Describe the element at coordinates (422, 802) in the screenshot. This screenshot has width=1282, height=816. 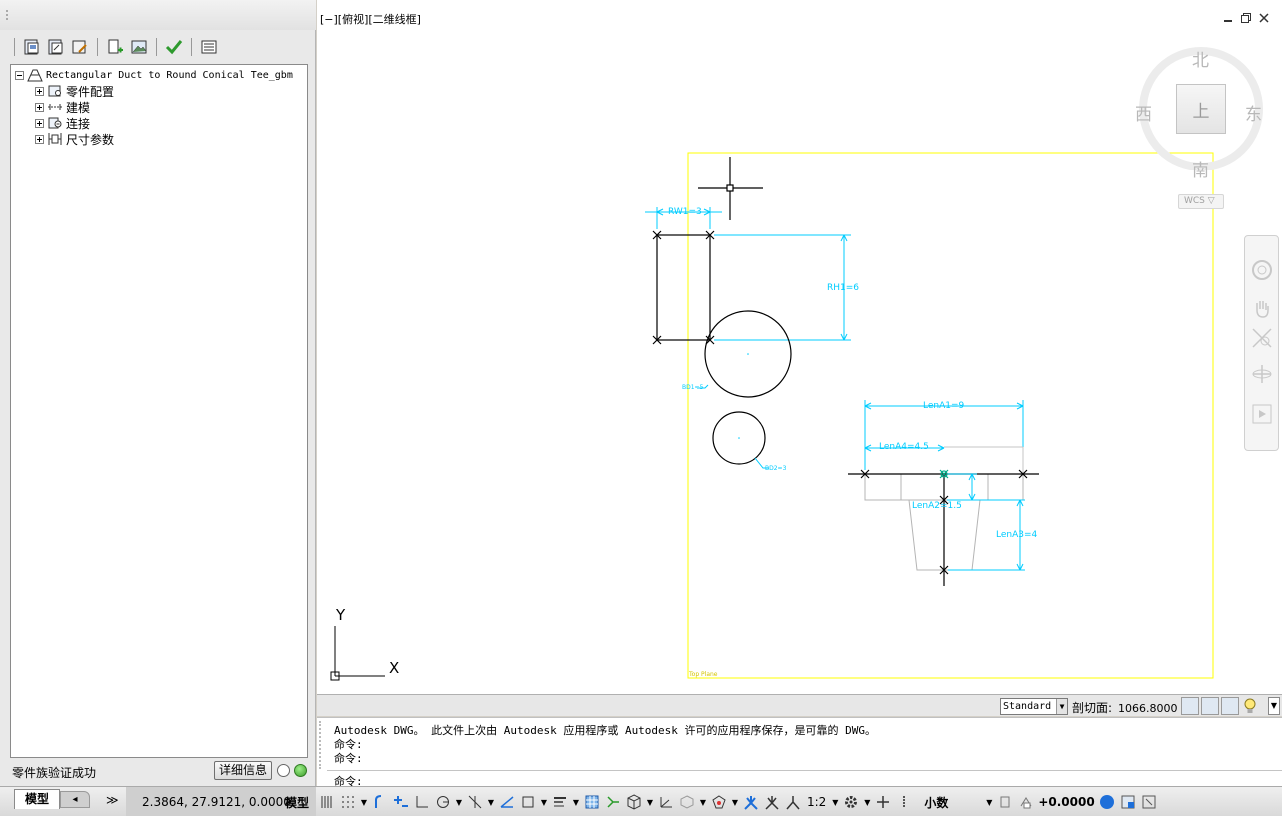
I see `ortho-icon` at that location.